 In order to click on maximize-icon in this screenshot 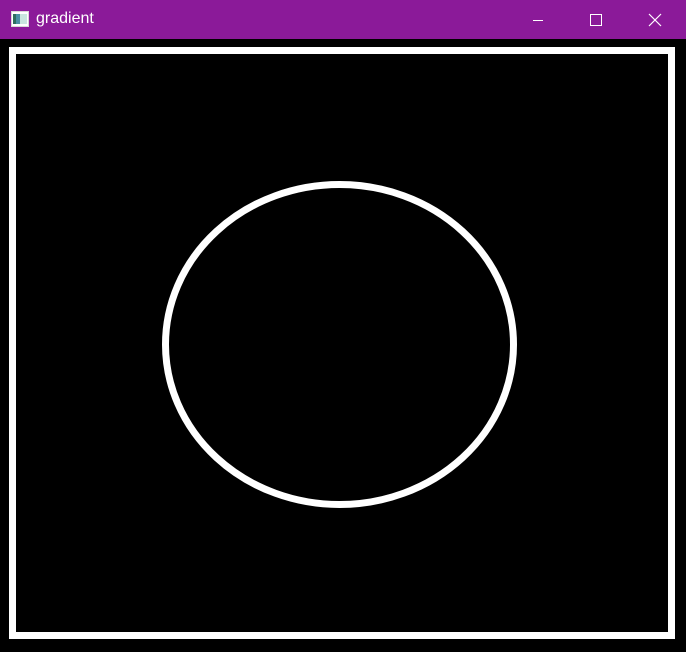, I will do `click(596, 19)`.